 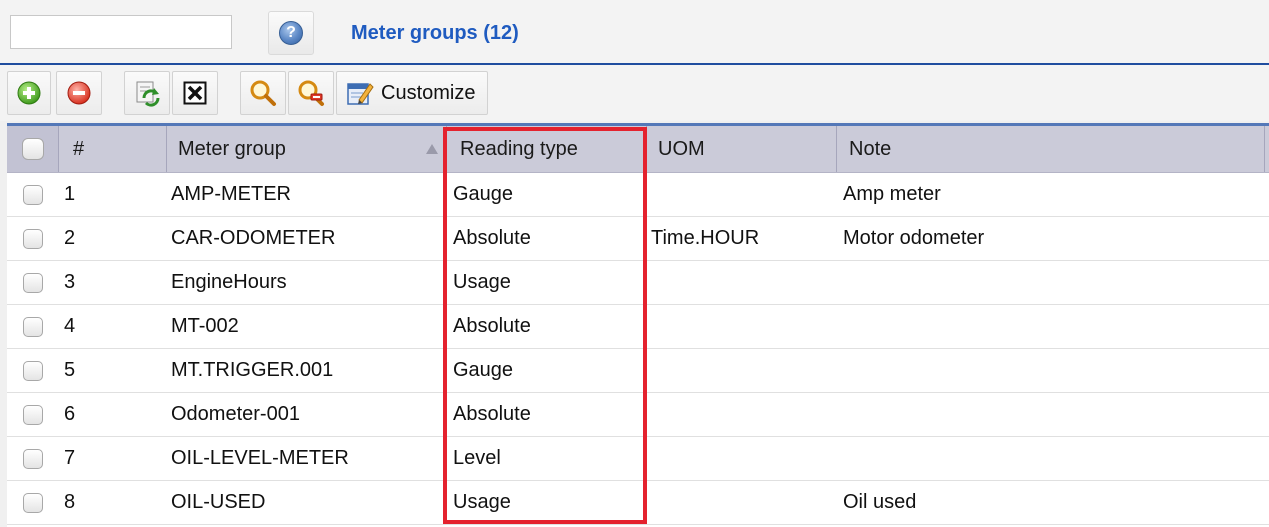 I want to click on page-title: Meter groups (12), so click(x=435, y=33).